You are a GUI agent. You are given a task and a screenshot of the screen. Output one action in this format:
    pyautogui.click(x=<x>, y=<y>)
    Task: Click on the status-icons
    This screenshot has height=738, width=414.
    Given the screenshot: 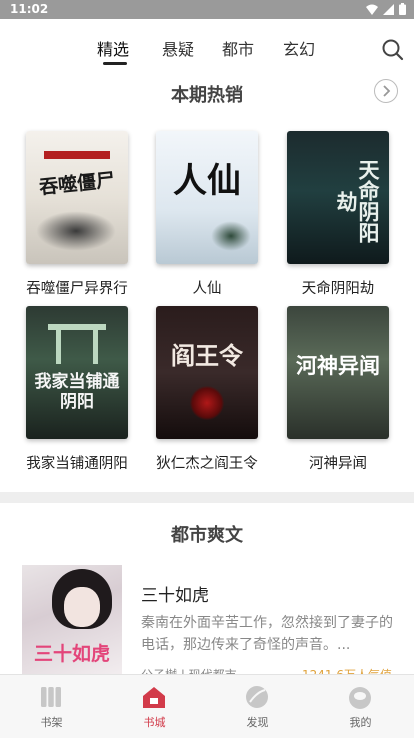 What is the action you would take?
    pyautogui.click(x=386, y=9)
    